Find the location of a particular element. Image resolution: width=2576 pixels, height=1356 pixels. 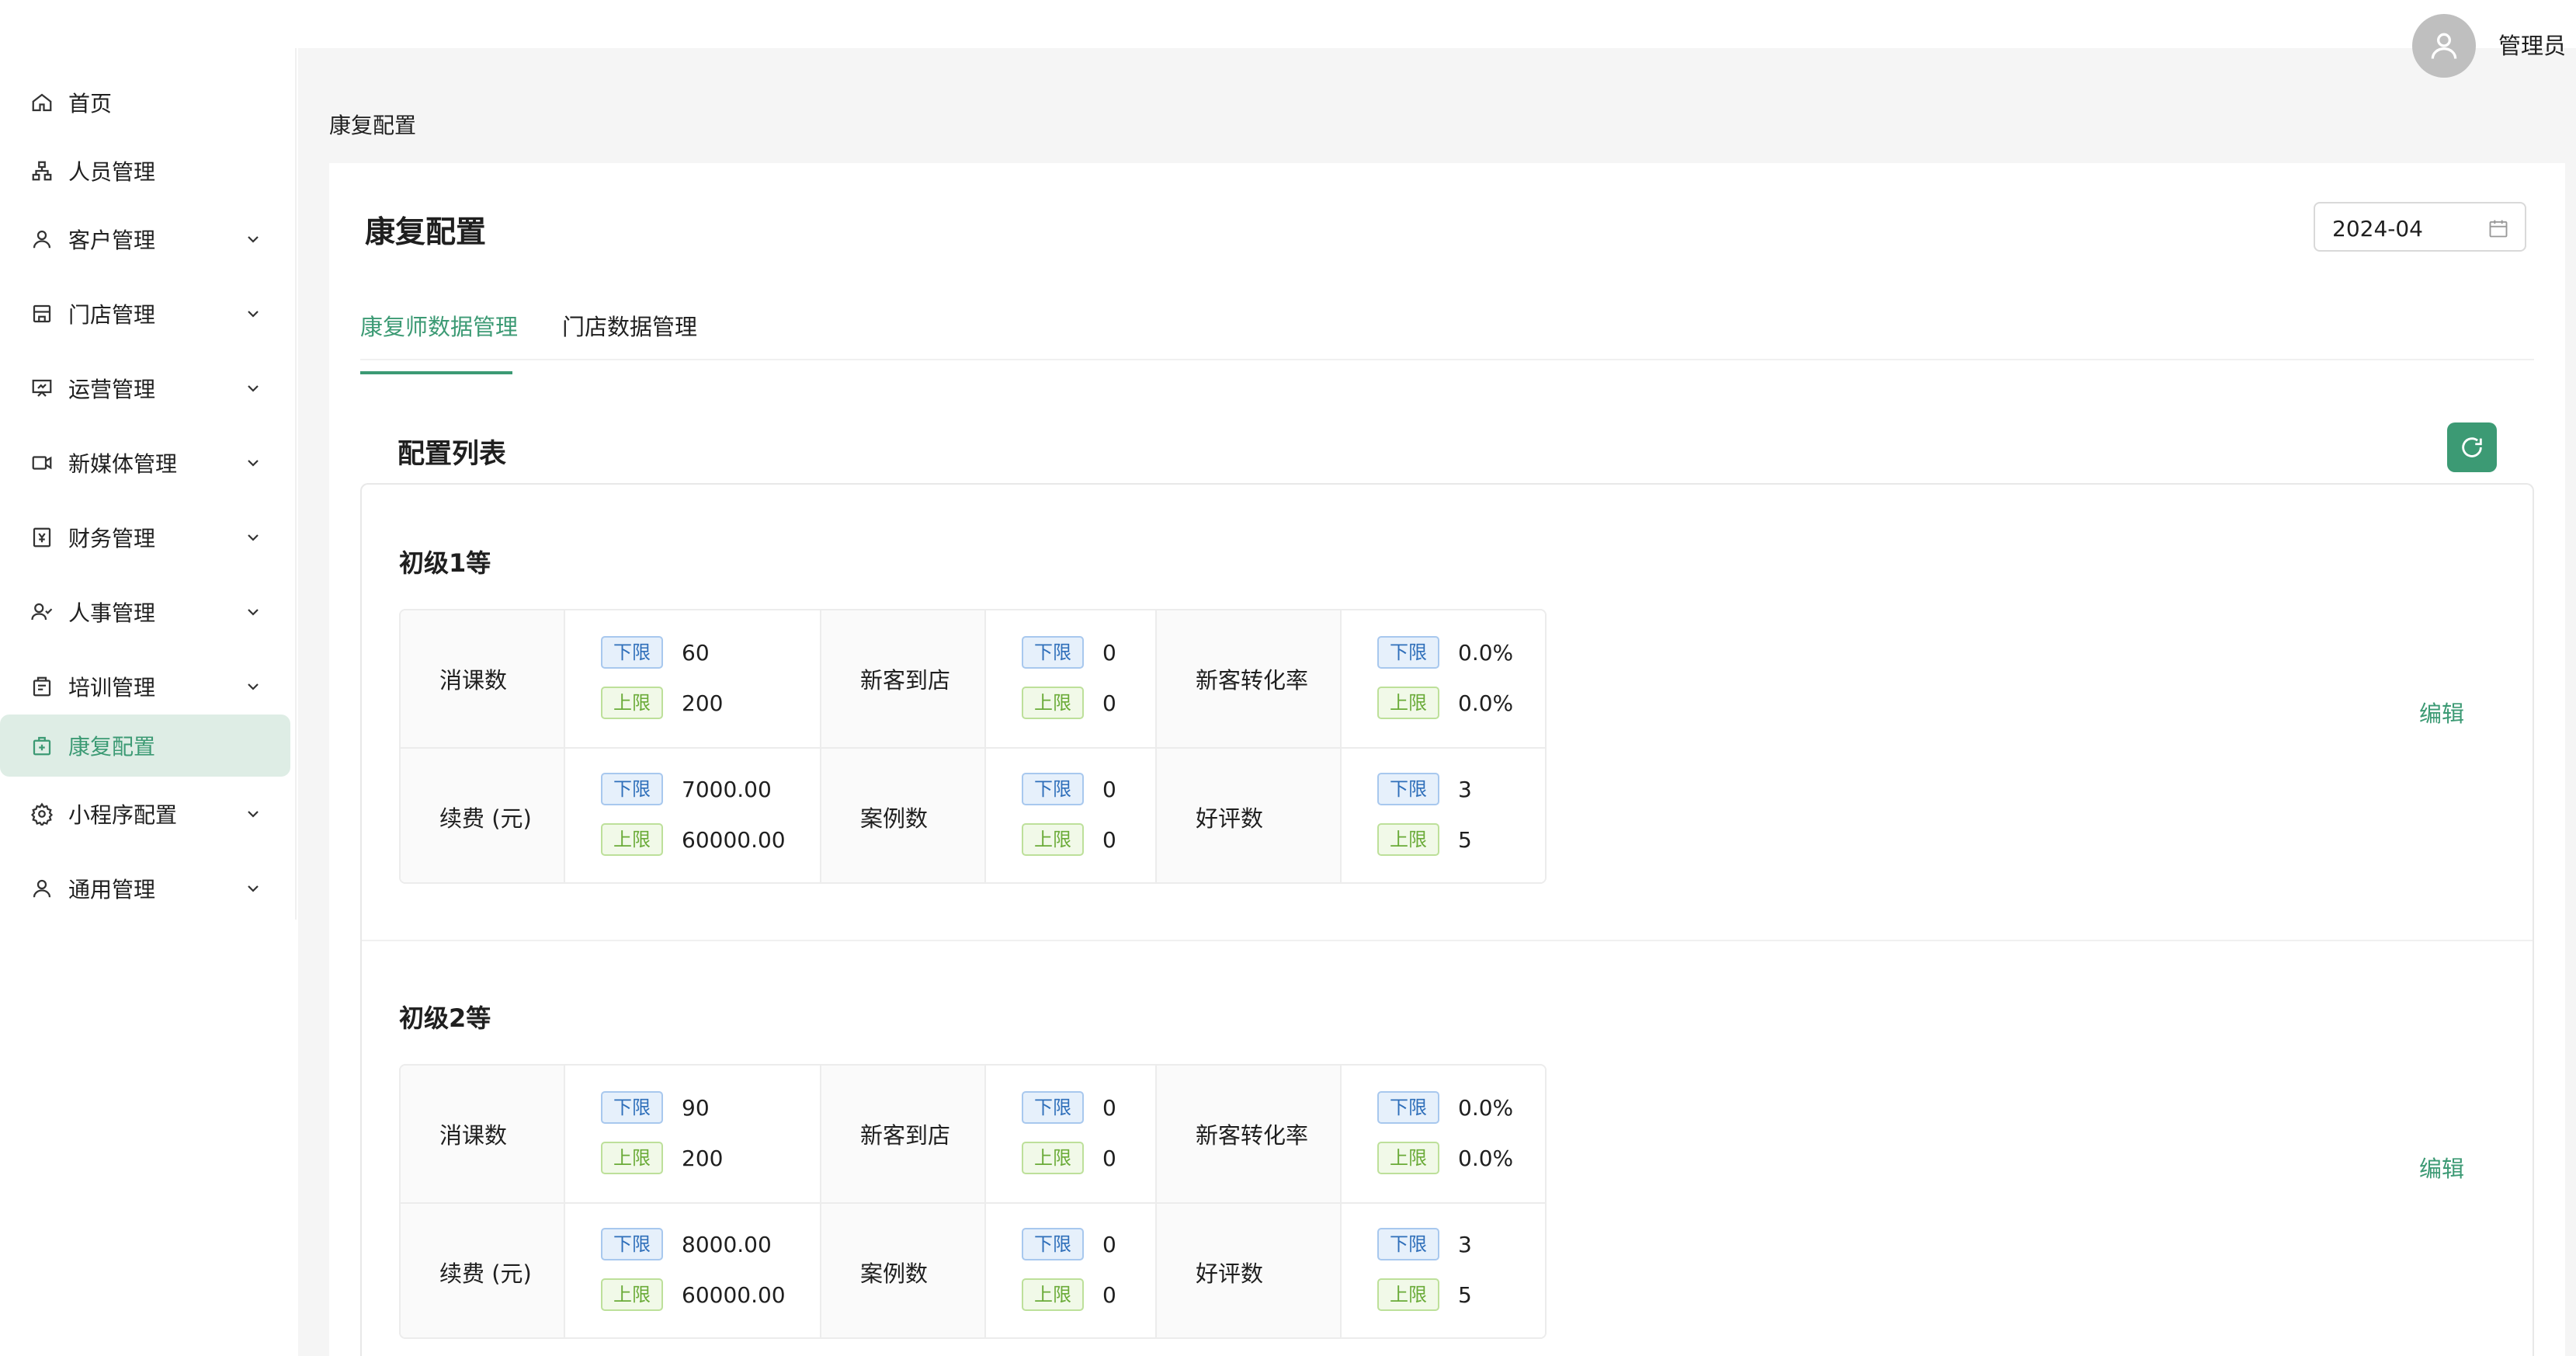

sidebar-item-personnel: 人员管理 is located at coordinates (145, 171).